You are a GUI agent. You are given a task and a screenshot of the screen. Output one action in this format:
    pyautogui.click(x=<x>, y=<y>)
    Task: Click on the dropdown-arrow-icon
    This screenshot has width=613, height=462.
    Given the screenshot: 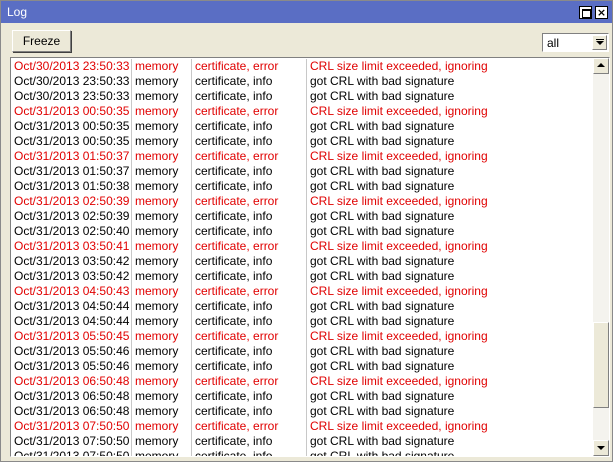 What is the action you would take?
    pyautogui.click(x=599, y=42)
    